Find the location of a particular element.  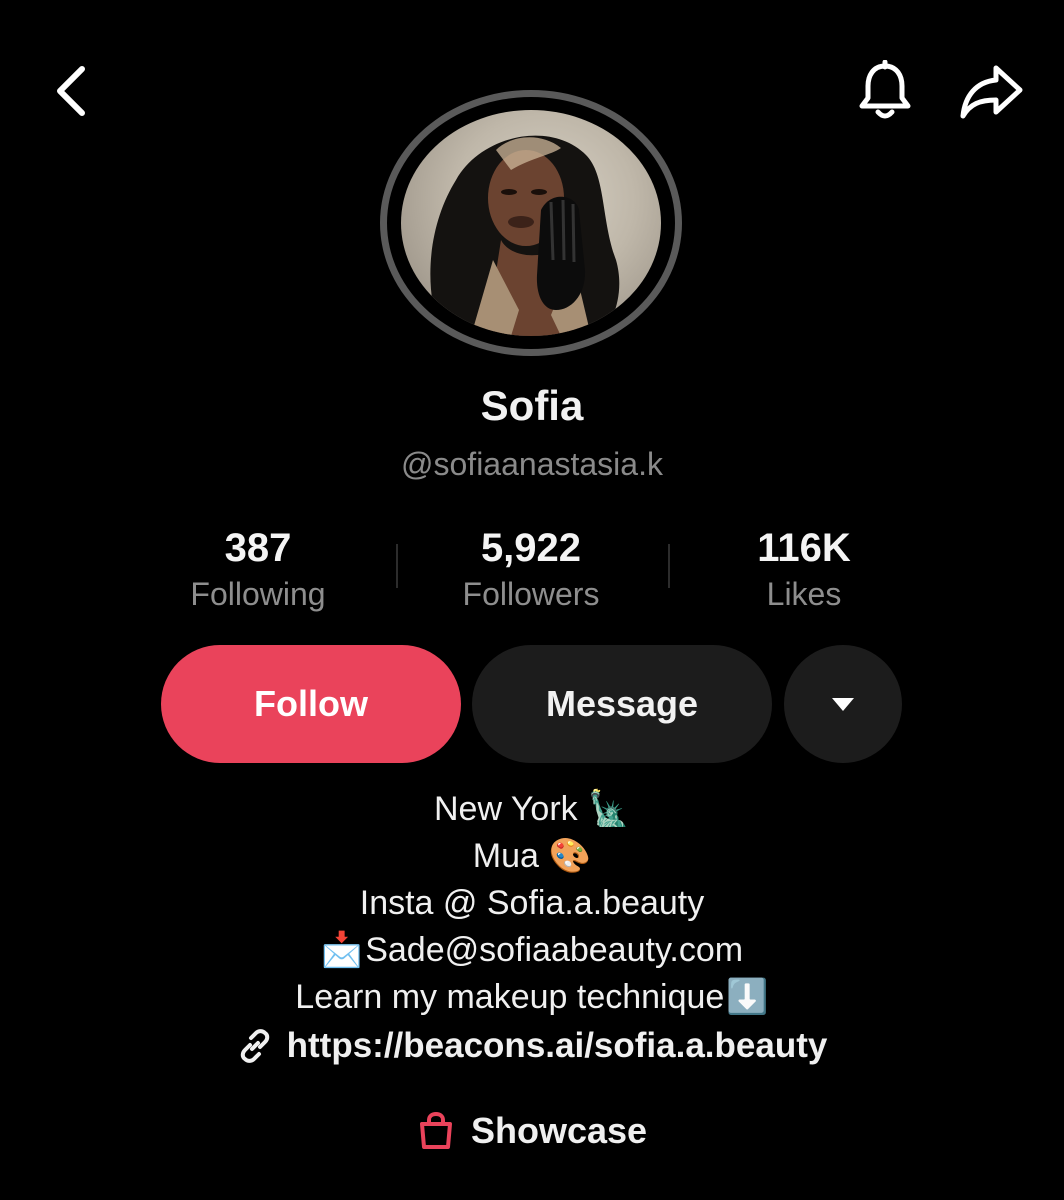

stat-likes: 116K Likes is located at coordinates (804, 570).